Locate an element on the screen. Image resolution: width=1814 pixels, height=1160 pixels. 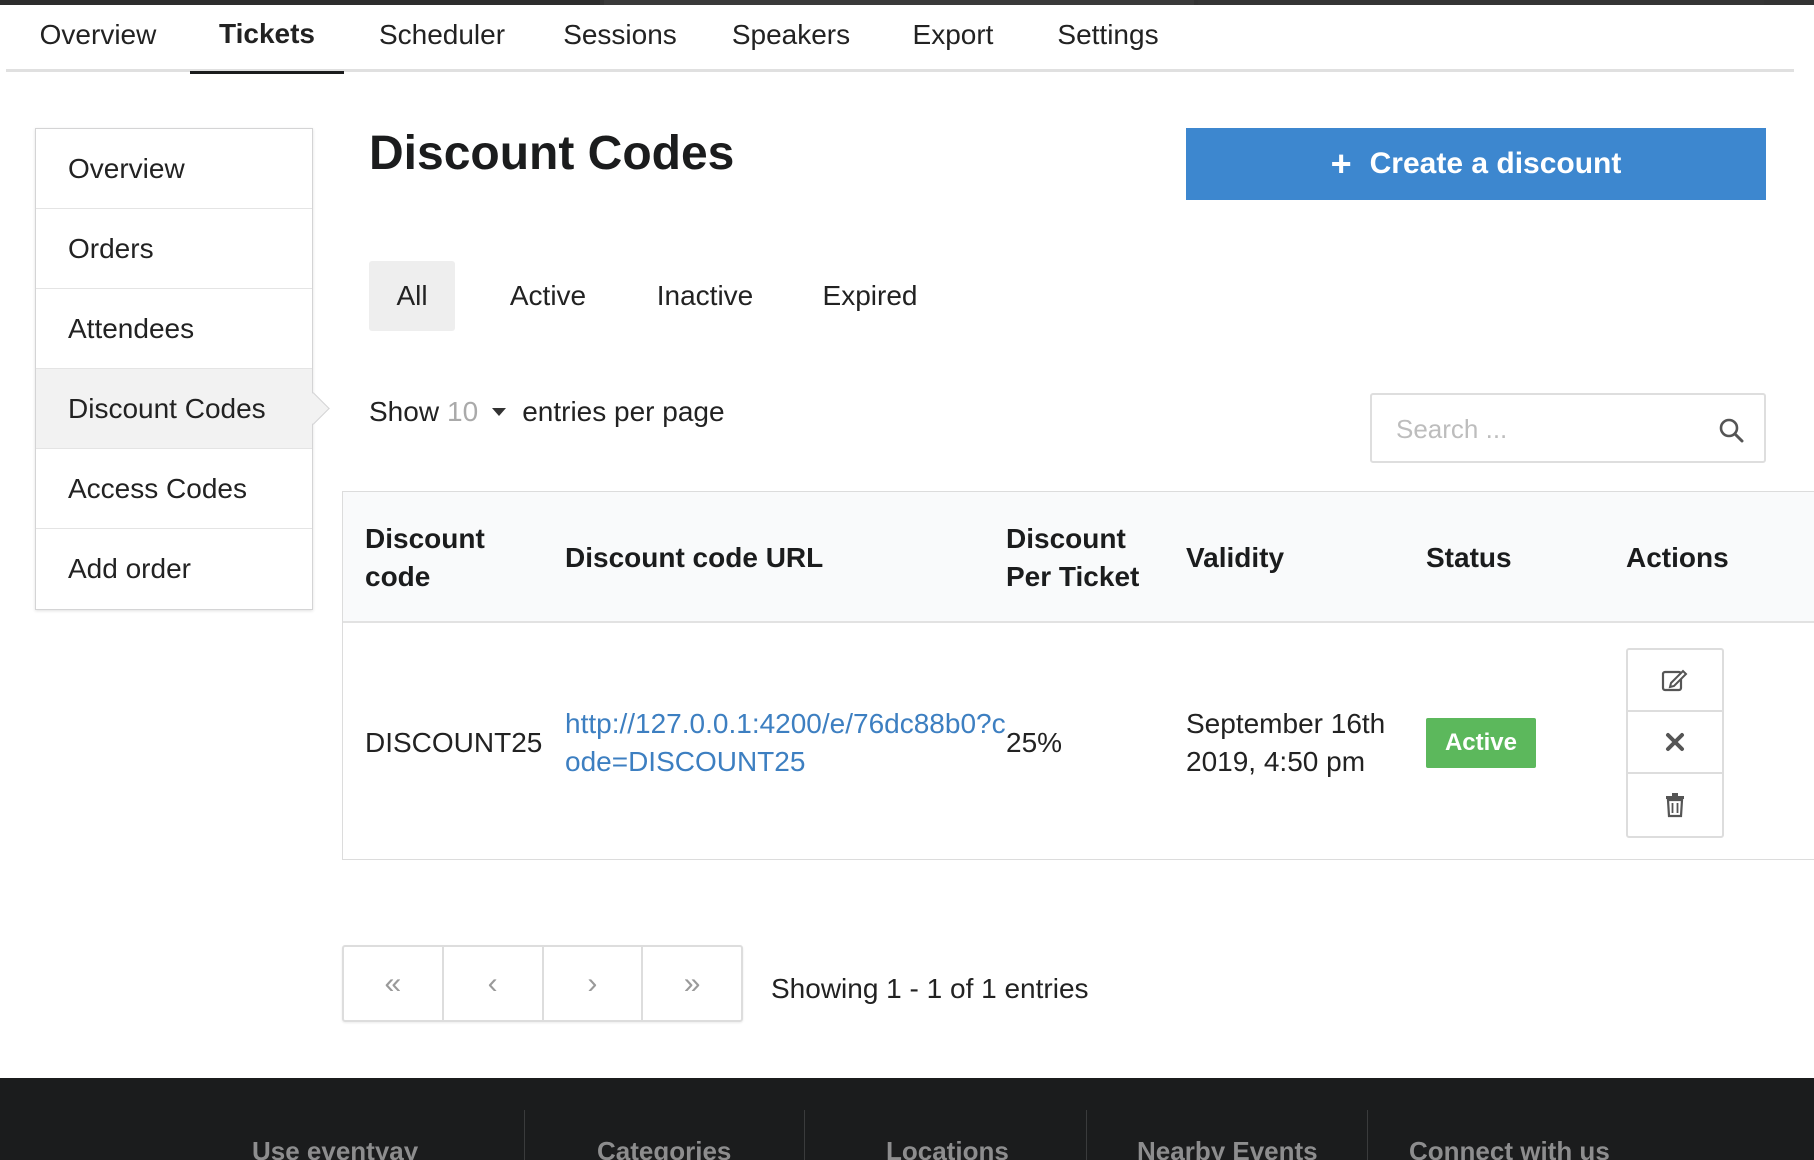
header-status: Status is located at coordinates (1506, 557).